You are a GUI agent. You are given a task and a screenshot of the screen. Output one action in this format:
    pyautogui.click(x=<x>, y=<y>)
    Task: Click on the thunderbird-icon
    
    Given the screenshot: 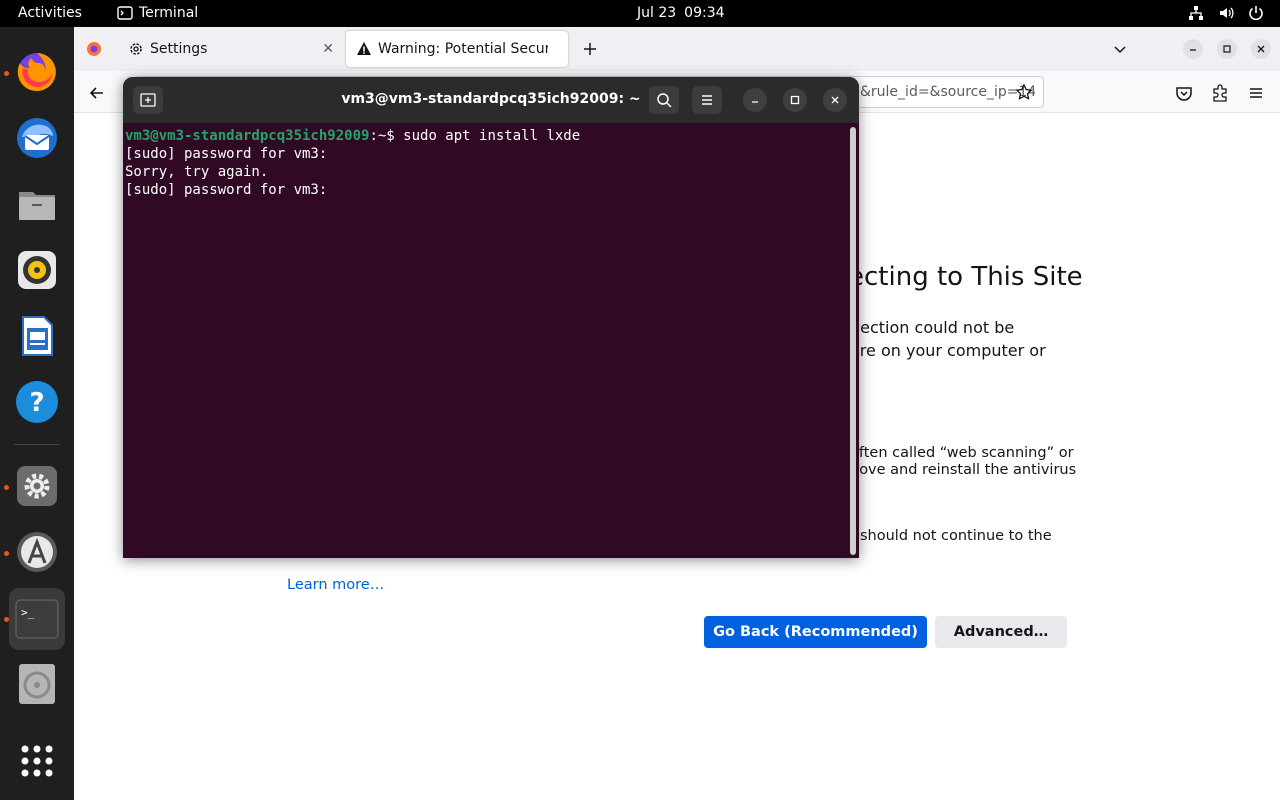 What is the action you would take?
    pyautogui.click(x=37, y=138)
    